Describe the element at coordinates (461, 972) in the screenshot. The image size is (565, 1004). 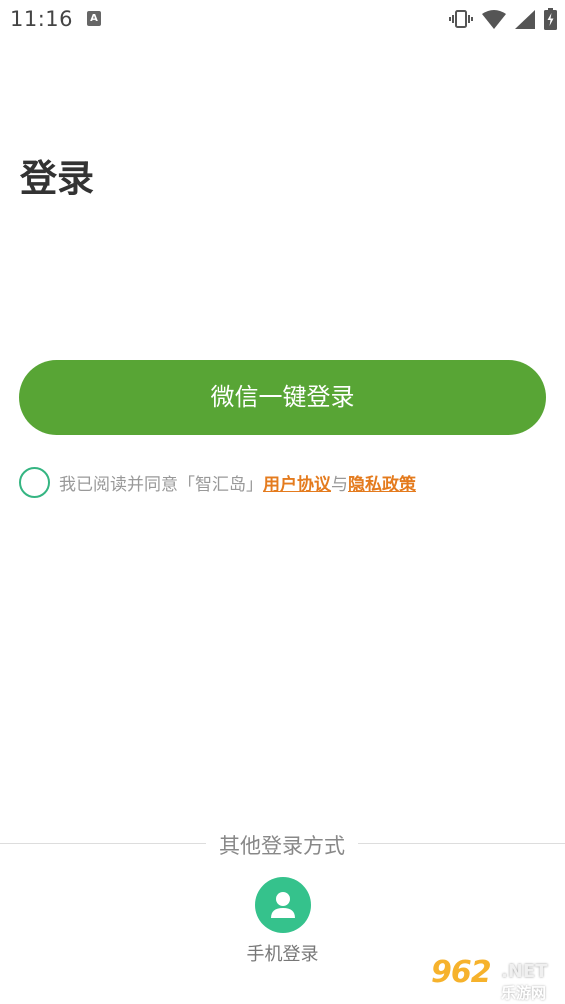
I see `watermark-main: 962` at that location.